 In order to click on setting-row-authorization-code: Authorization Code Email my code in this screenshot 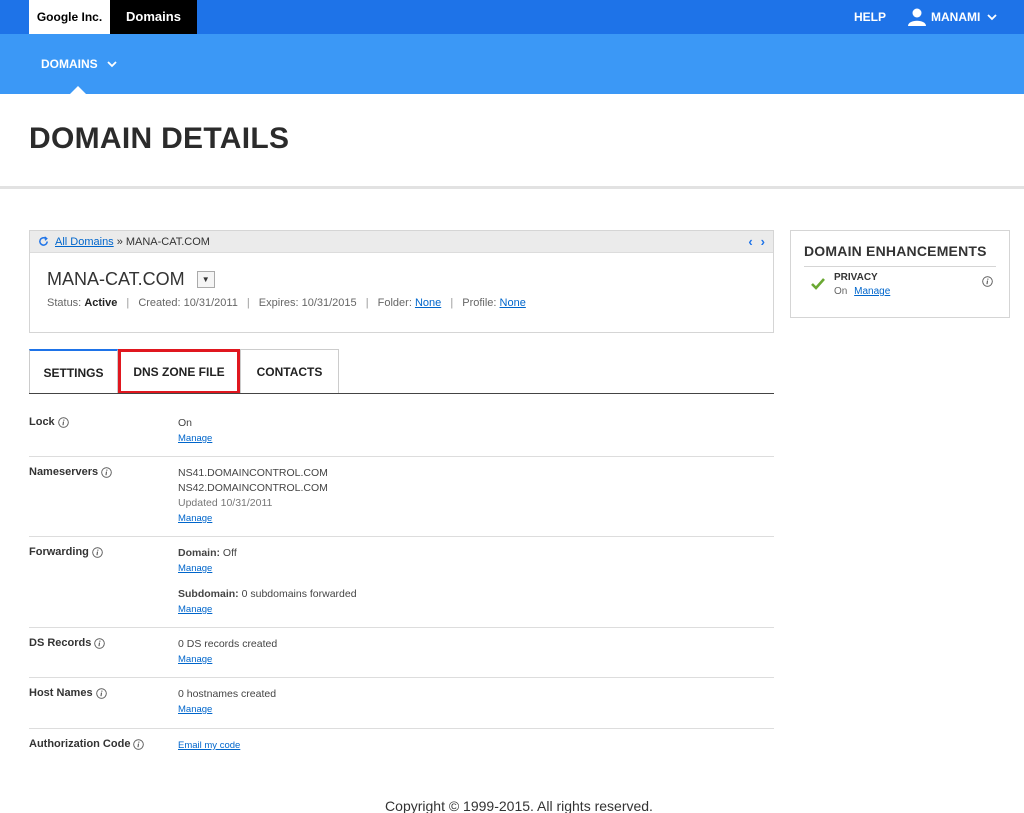, I will do `click(401, 747)`.